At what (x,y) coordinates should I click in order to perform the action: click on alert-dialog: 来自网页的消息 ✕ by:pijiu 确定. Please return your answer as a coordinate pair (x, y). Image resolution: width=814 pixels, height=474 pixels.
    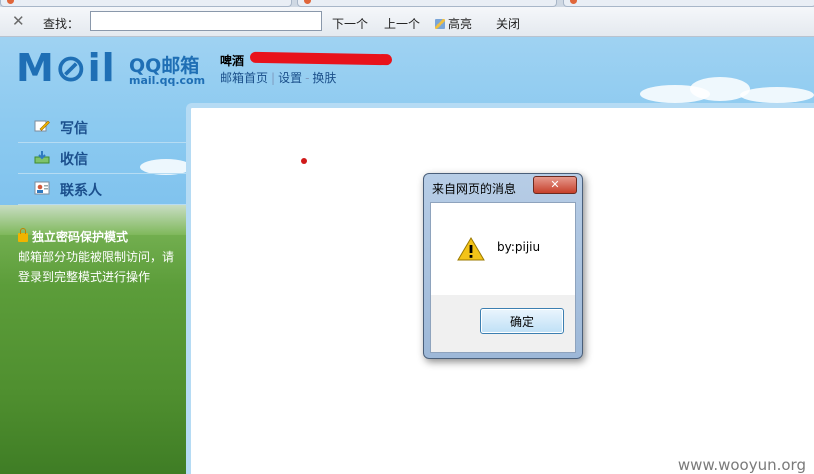
    Looking at the image, I should click on (503, 266).